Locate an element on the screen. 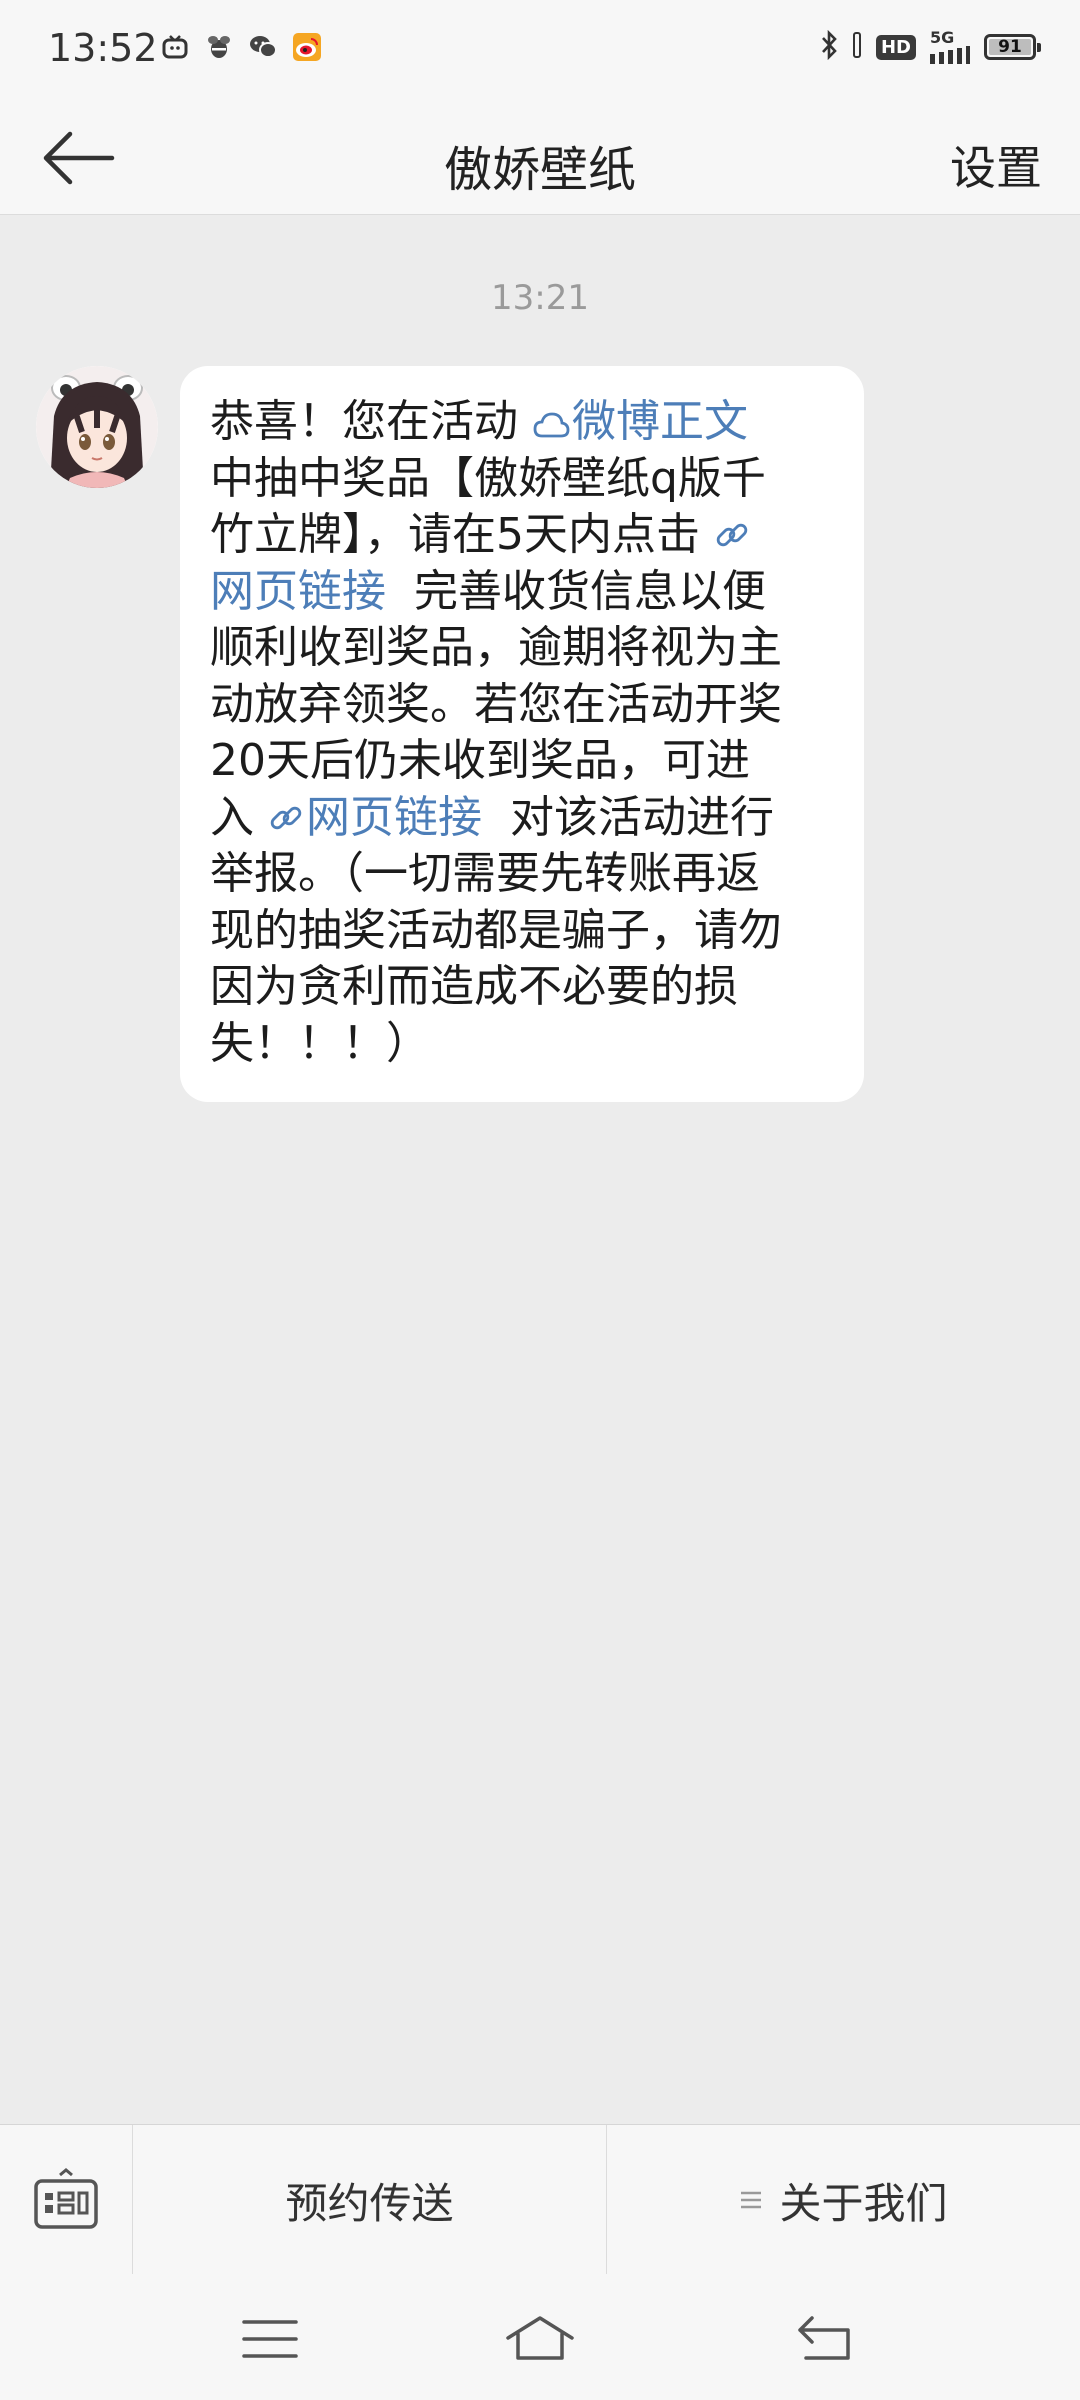  avatar is located at coordinates (97, 427).